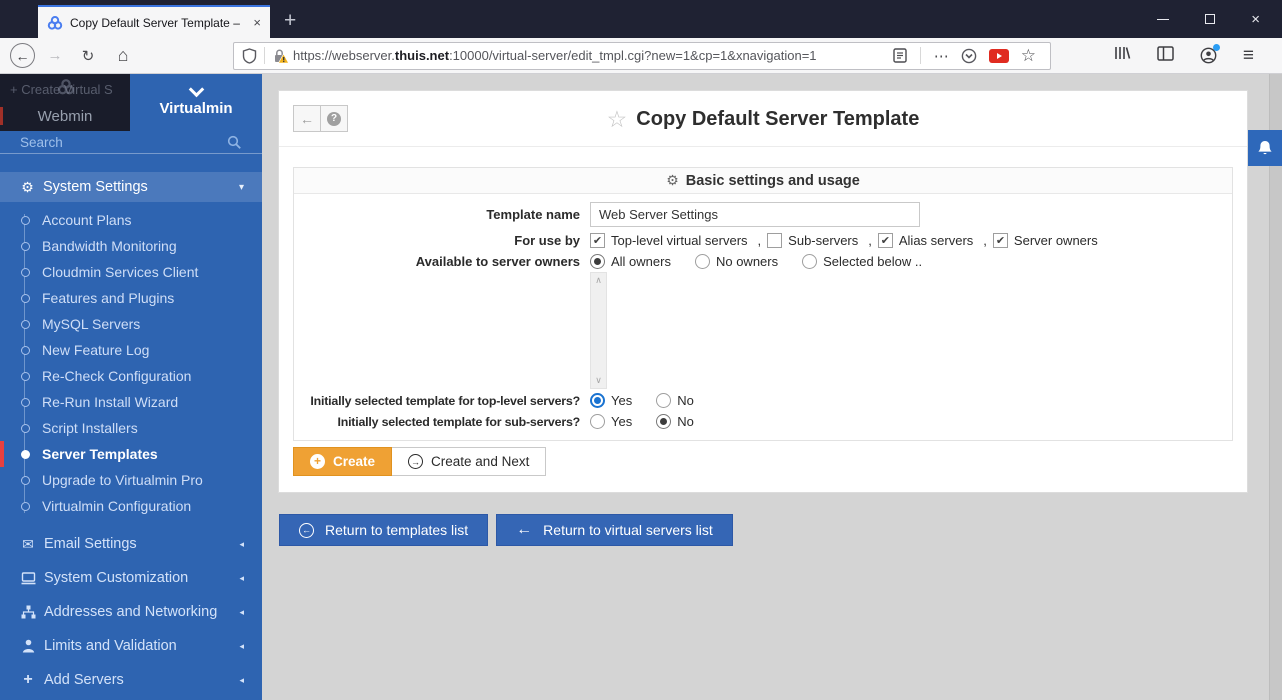 This screenshot has width=1282, height=700. What do you see at coordinates (90, 544) in the screenshot?
I see `section-label: Email Settings` at bounding box center [90, 544].